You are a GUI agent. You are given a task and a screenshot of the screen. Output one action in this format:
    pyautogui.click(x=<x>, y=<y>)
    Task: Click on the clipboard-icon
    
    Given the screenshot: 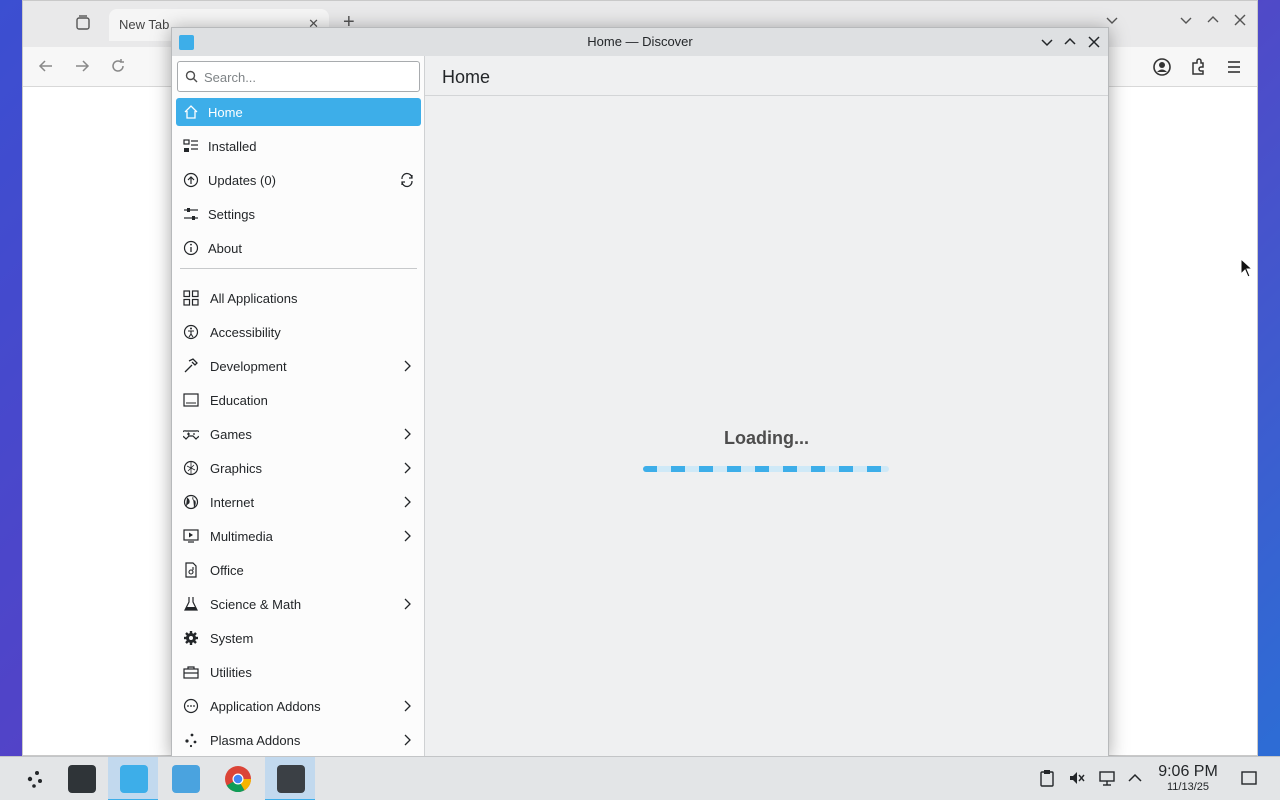 What is the action you would take?
    pyautogui.click(x=1047, y=778)
    